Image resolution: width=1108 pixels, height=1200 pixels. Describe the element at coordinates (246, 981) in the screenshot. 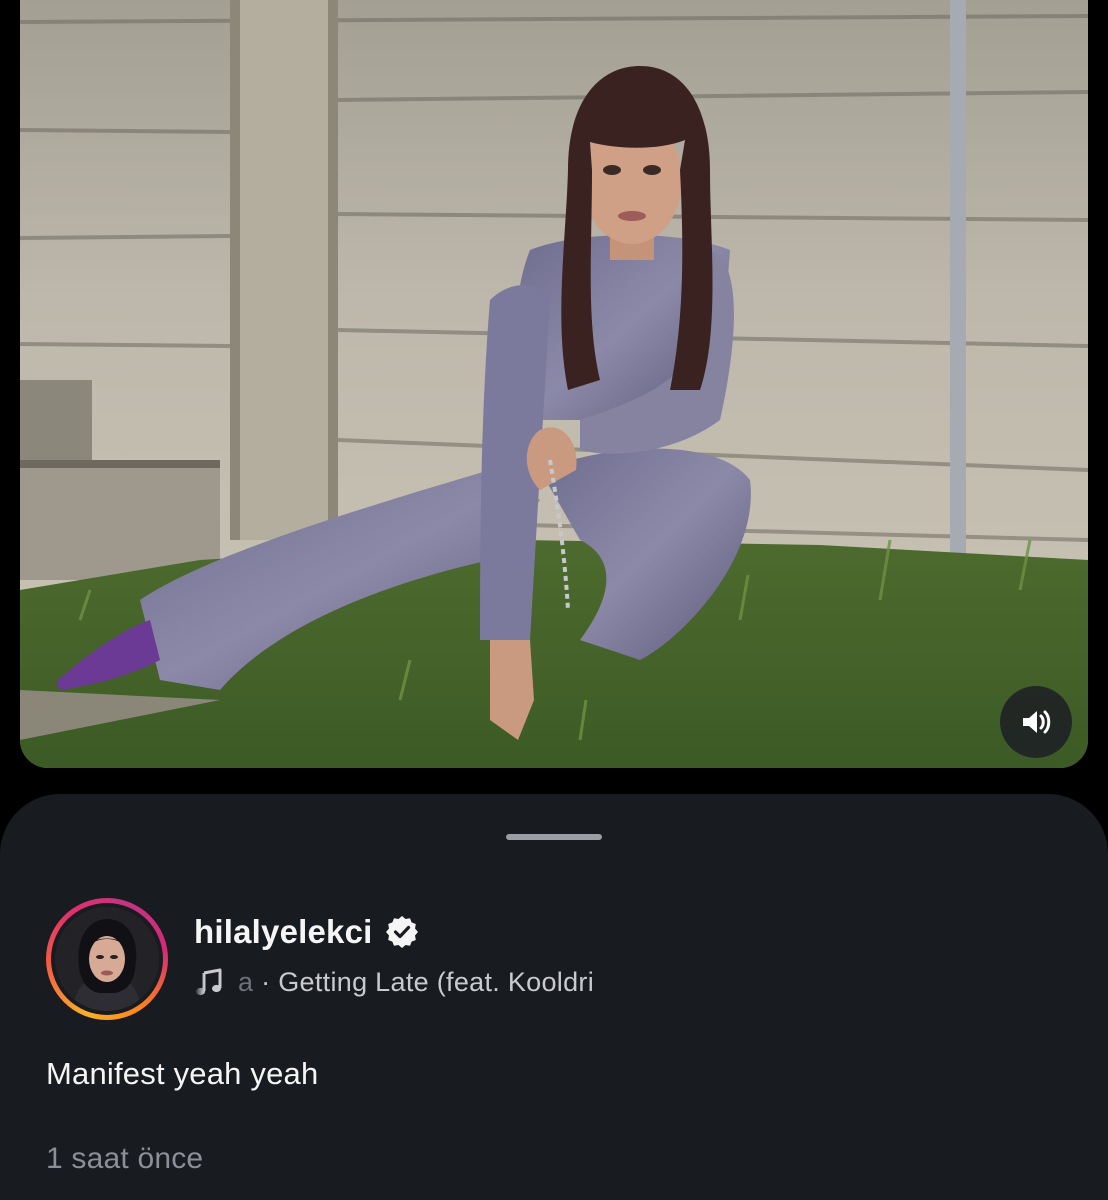

I see `audio-artist-fragment: a` at that location.